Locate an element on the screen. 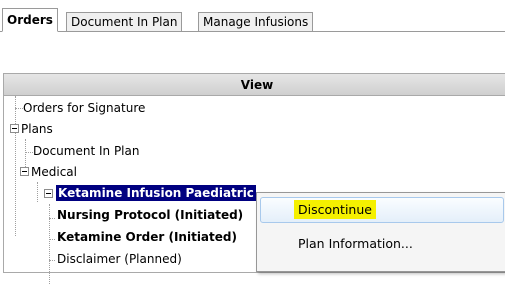 This screenshot has height=284, width=505. tab-orders: Orders is located at coordinates (30, 20).